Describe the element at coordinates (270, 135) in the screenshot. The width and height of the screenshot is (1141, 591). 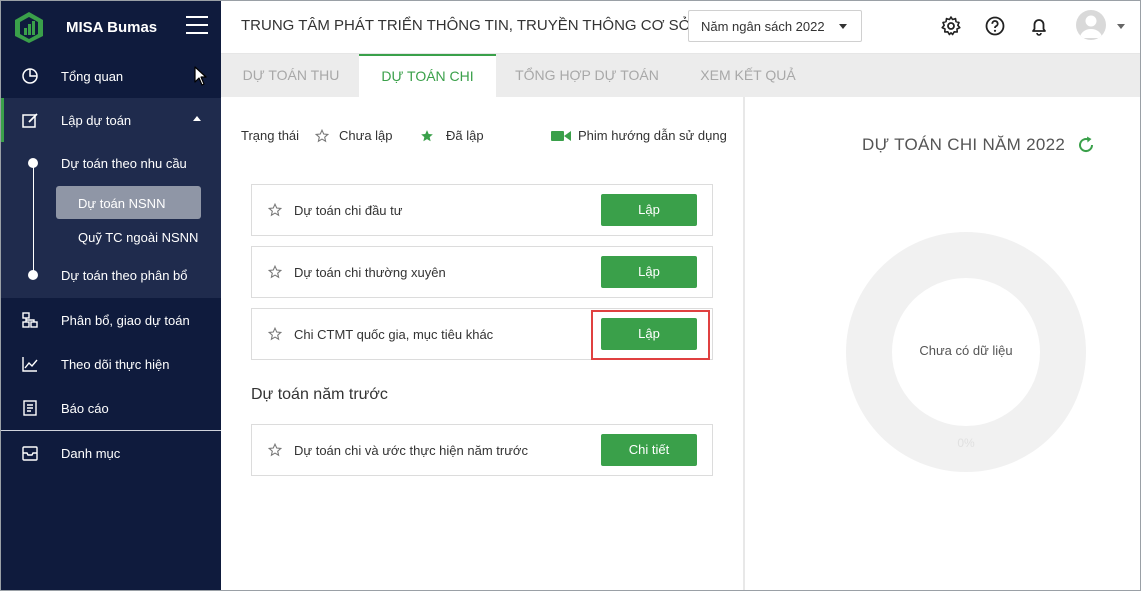
I see `status-label: Trạng thái` at that location.